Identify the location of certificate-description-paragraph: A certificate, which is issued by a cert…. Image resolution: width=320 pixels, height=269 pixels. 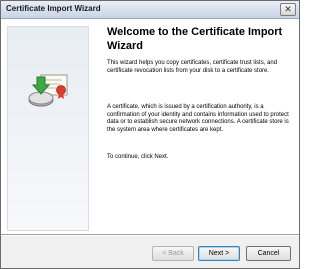
(198, 118).